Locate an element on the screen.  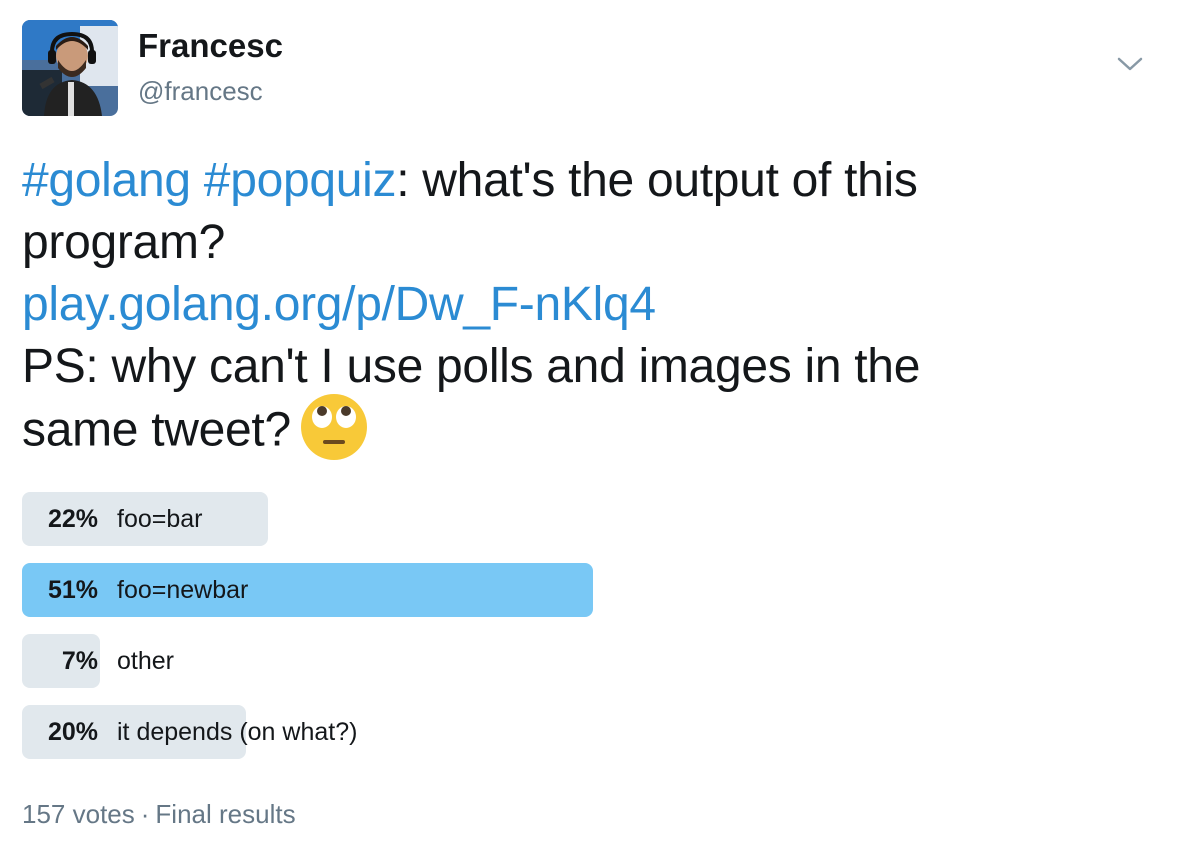
poll-footer: 157 votes · Final results is located at coordinates (159, 814).